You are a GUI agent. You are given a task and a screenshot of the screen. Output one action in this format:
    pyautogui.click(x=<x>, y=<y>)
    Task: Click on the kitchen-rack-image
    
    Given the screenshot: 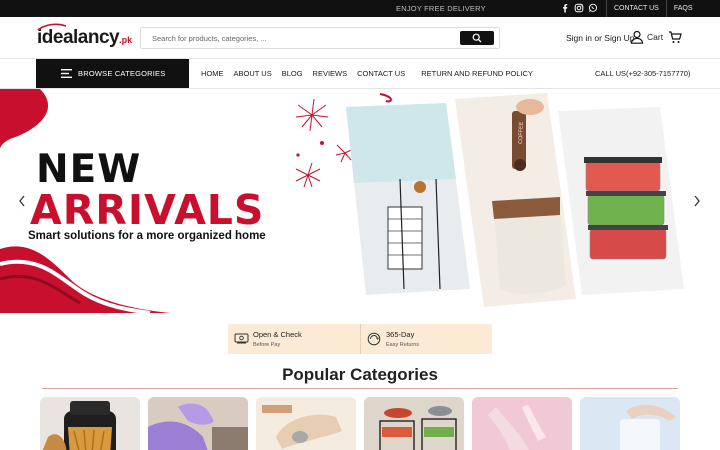 What is the action you would take?
    pyautogui.click(x=414, y=423)
    